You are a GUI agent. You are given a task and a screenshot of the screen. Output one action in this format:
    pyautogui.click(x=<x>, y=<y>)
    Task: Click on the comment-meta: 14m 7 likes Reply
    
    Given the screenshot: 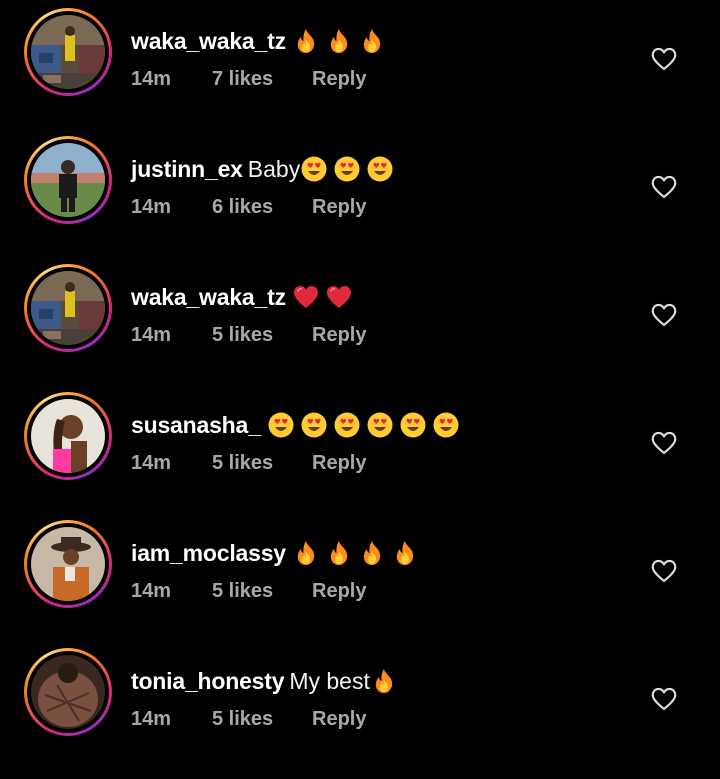 What is the action you would take?
    pyautogui.click(x=248, y=79)
    